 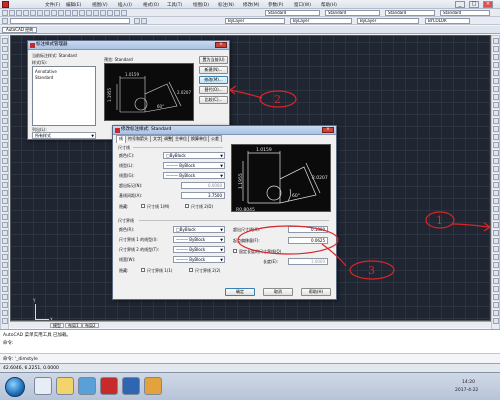 What do you see at coordinates (277, 99) in the screenshot?
I see `annotation-label: 2` at bounding box center [277, 99].